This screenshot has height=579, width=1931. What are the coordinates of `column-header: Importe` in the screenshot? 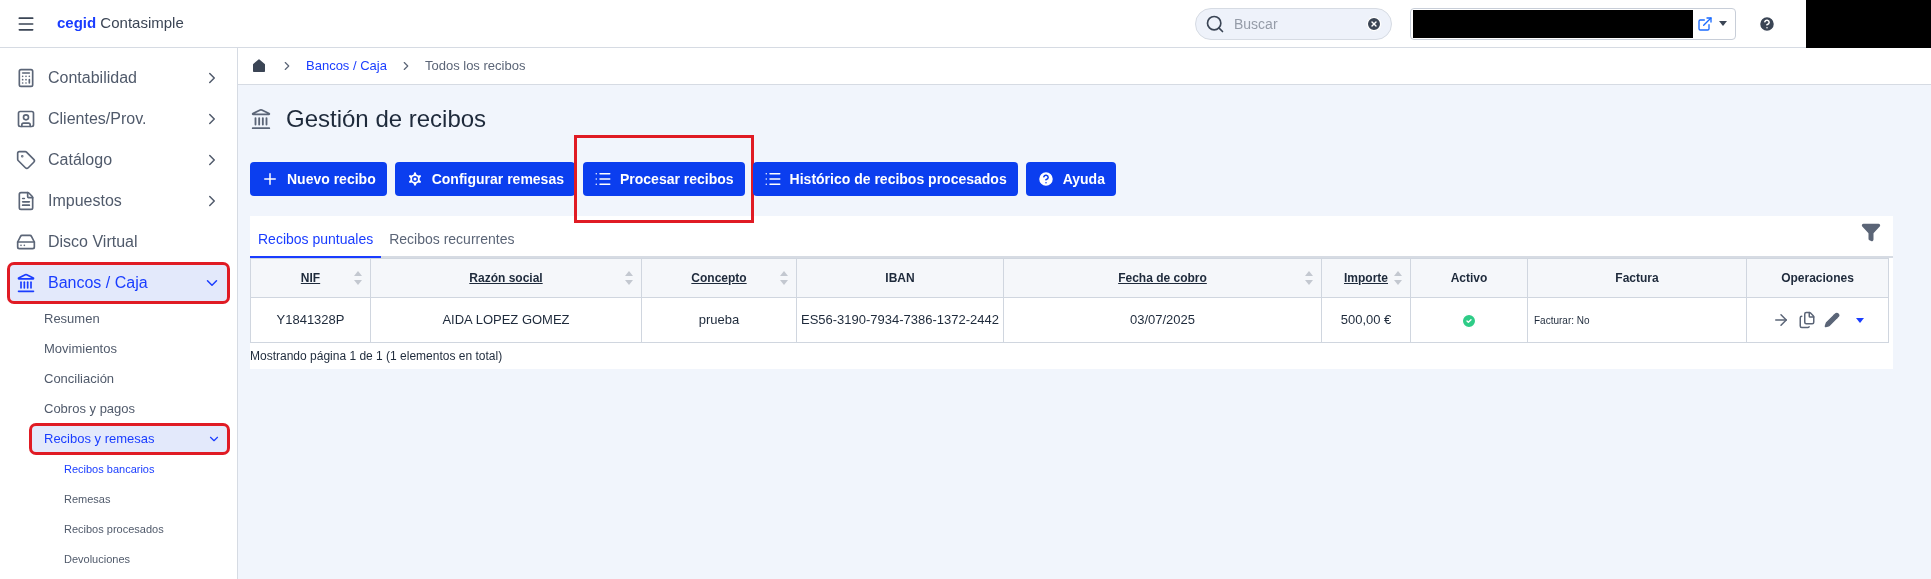 It's located at (1366, 278).